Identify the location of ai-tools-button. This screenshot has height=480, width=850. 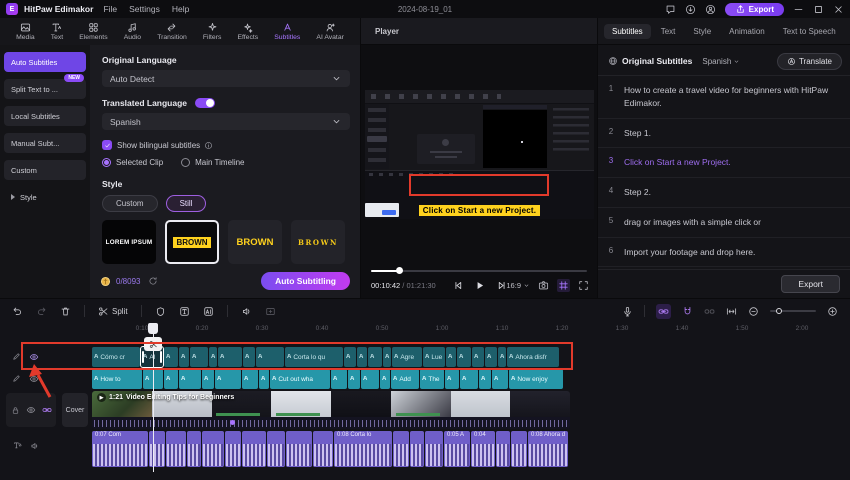
(208, 311).